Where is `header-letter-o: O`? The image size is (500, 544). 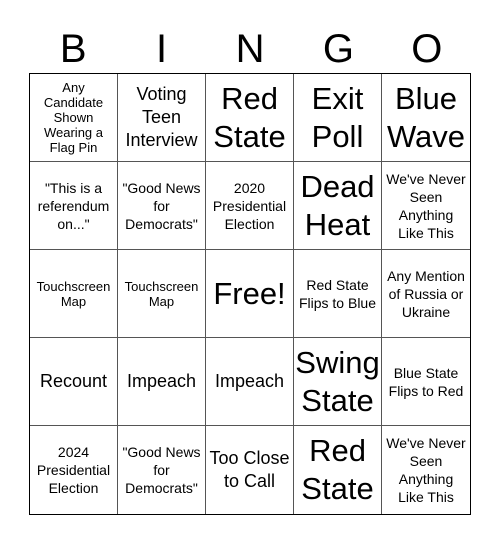
header-letter-o: O is located at coordinates (427, 49).